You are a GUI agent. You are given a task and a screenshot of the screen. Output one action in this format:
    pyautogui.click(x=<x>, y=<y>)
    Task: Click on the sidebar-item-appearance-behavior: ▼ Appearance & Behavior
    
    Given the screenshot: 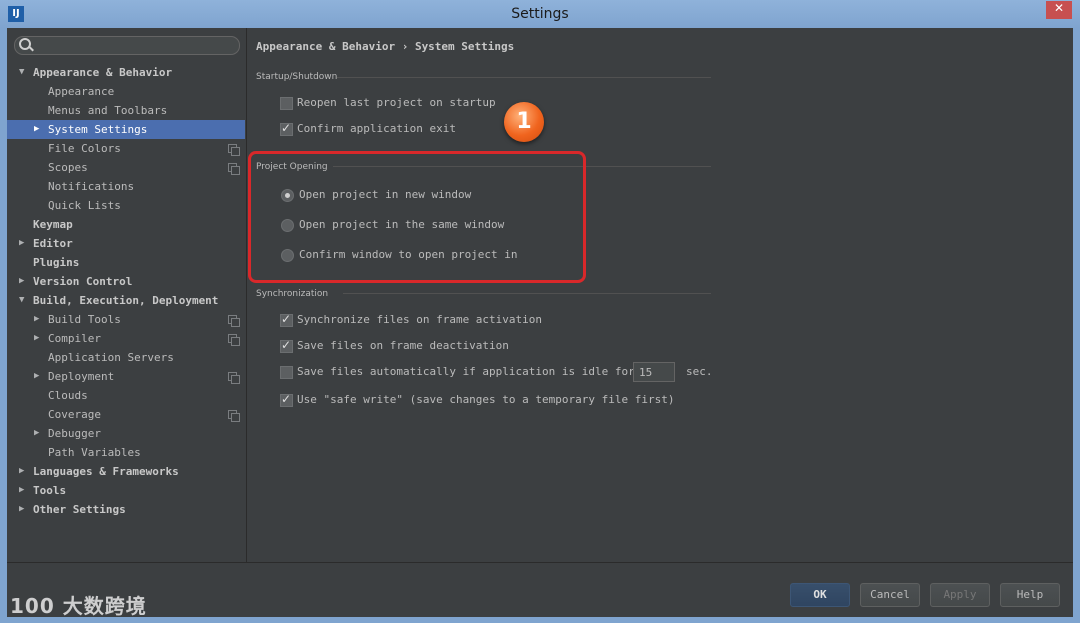 What is the action you would take?
    pyautogui.click(x=126, y=72)
    